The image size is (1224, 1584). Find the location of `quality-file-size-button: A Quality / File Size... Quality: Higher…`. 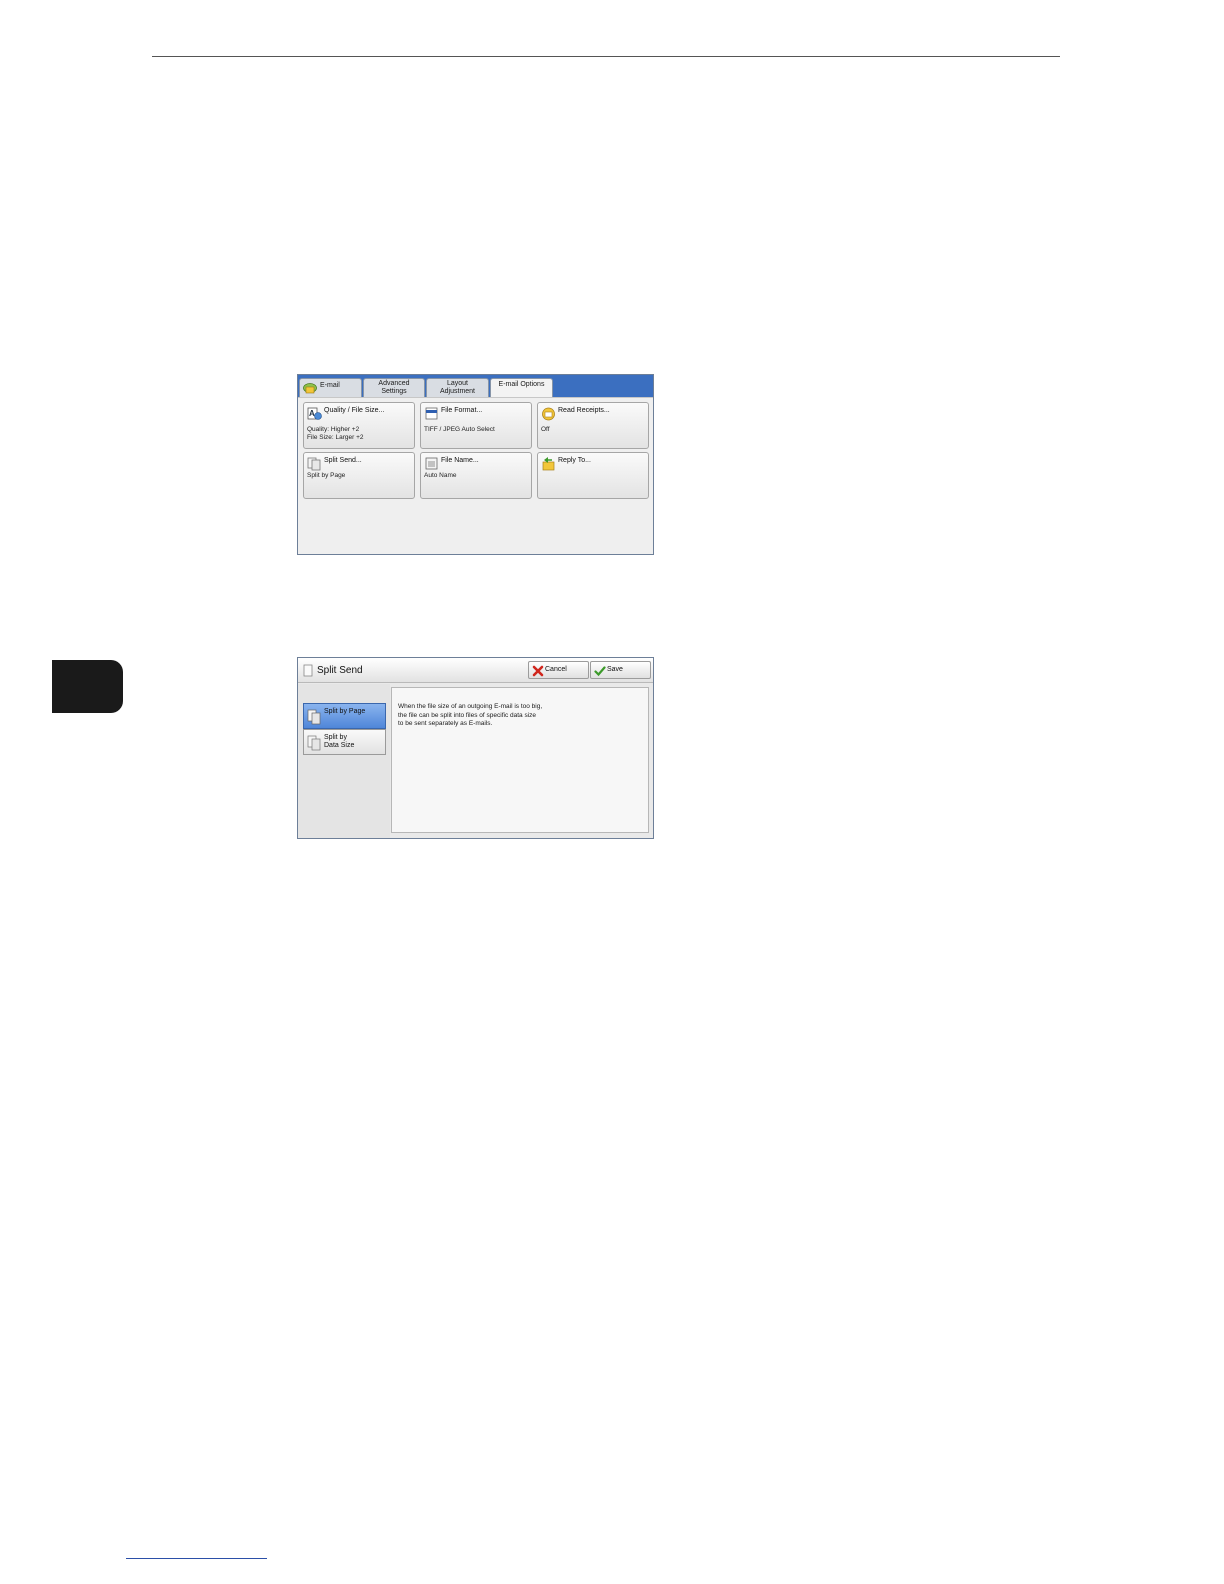

quality-file-size-button: A Quality / File Size... Quality: Higher… is located at coordinates (359, 425).